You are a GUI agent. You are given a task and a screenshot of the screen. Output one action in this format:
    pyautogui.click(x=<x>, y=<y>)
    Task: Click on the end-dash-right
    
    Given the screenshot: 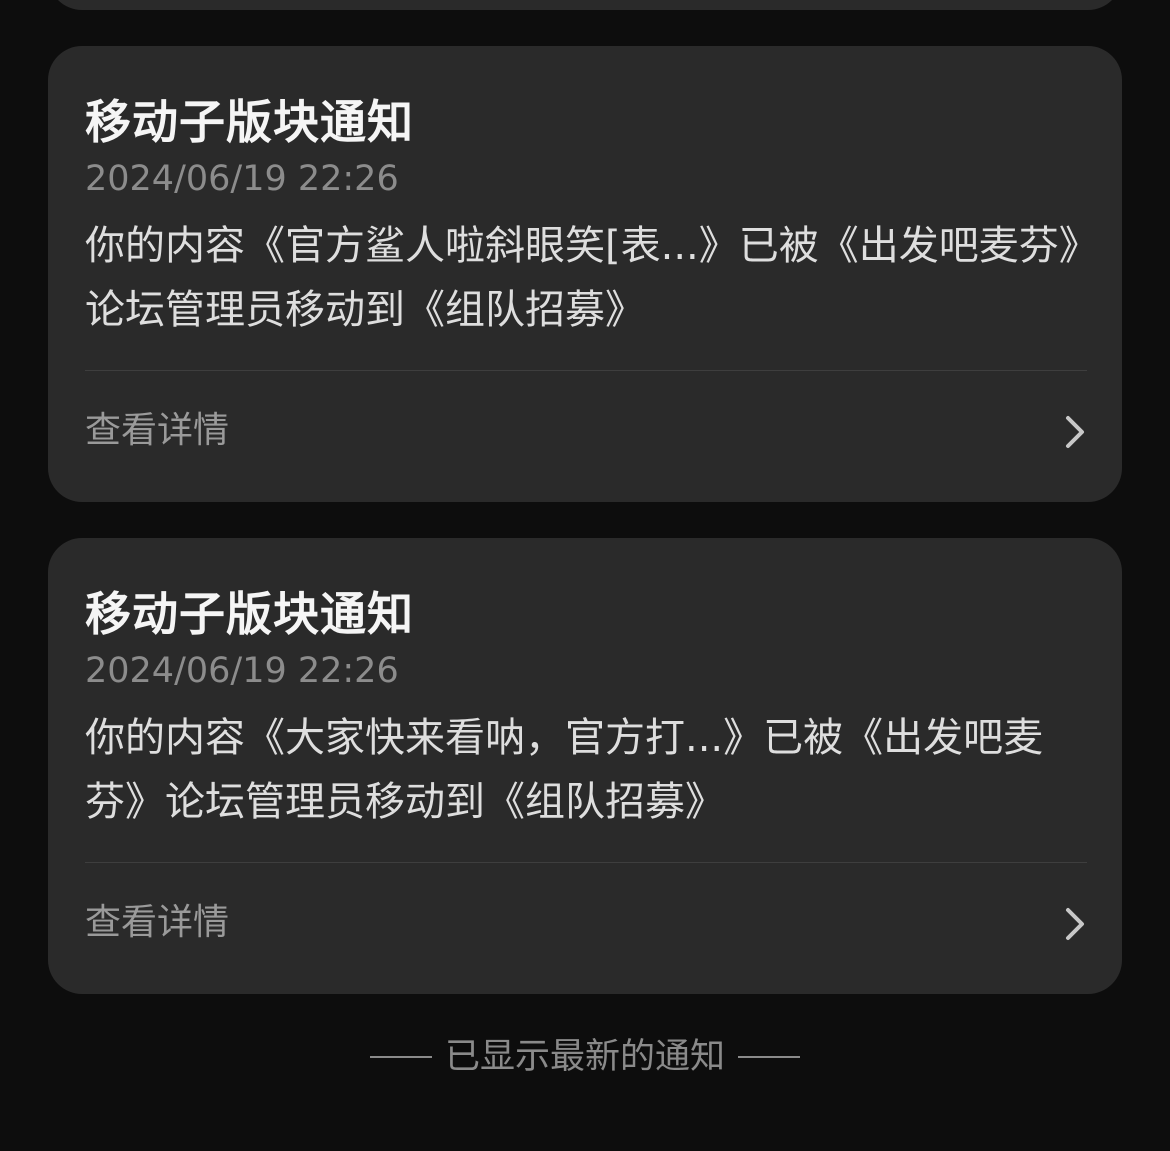 What is the action you would take?
    pyautogui.click(x=769, y=1057)
    